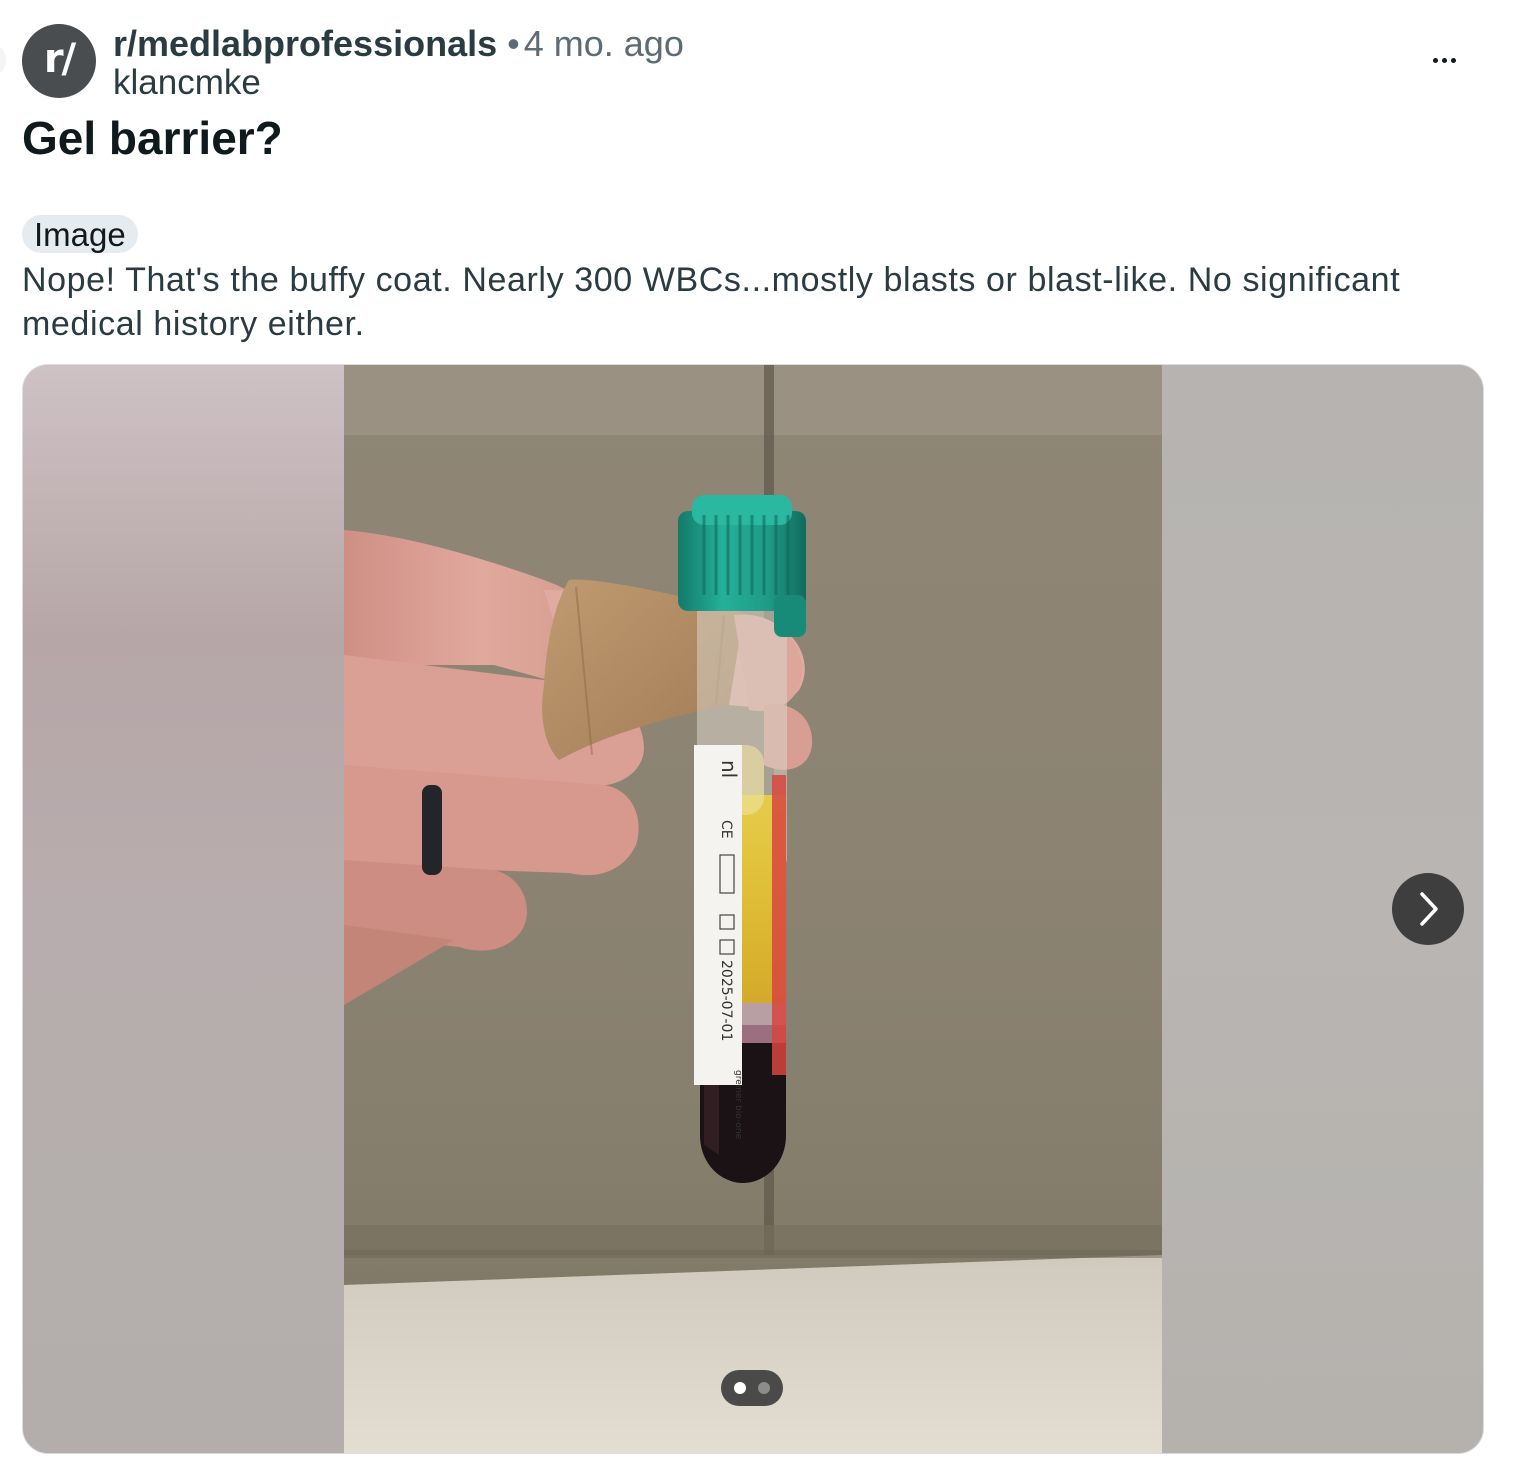 This screenshot has height=1484, width=1514. I want to click on post-flair: Image, so click(80, 234).